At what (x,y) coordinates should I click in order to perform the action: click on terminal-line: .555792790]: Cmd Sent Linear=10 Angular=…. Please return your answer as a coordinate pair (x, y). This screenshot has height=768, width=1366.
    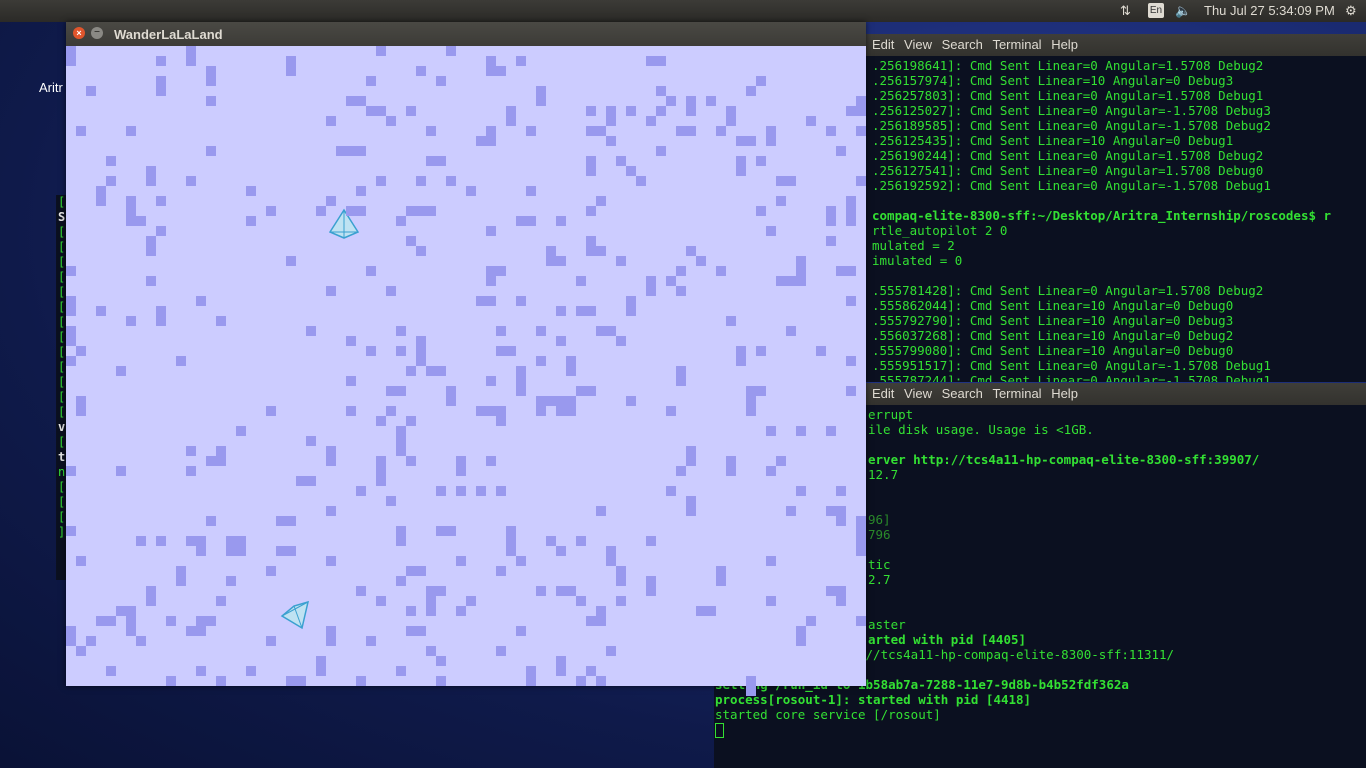
    Looking at the image, I should click on (1053, 320).